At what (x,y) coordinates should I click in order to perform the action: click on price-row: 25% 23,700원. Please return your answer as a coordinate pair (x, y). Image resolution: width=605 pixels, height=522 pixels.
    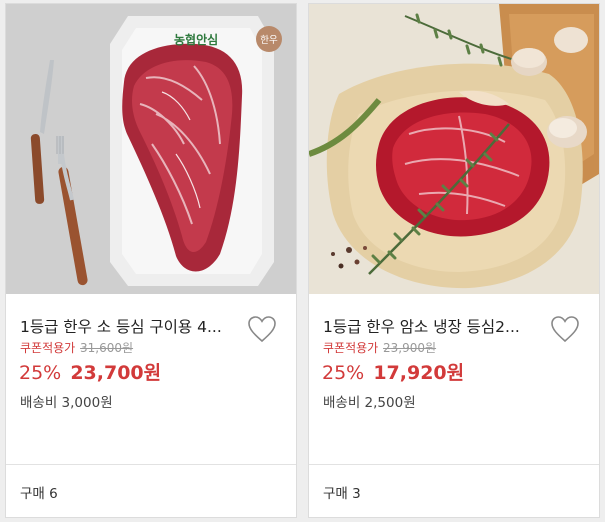
    Looking at the image, I should click on (90, 371).